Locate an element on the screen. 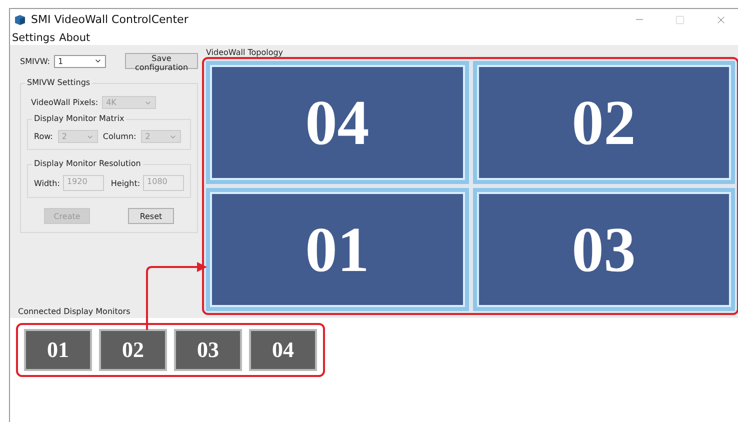 Image resolution: width=738 pixels, height=422 pixels. reset-button: Reset is located at coordinates (151, 216).